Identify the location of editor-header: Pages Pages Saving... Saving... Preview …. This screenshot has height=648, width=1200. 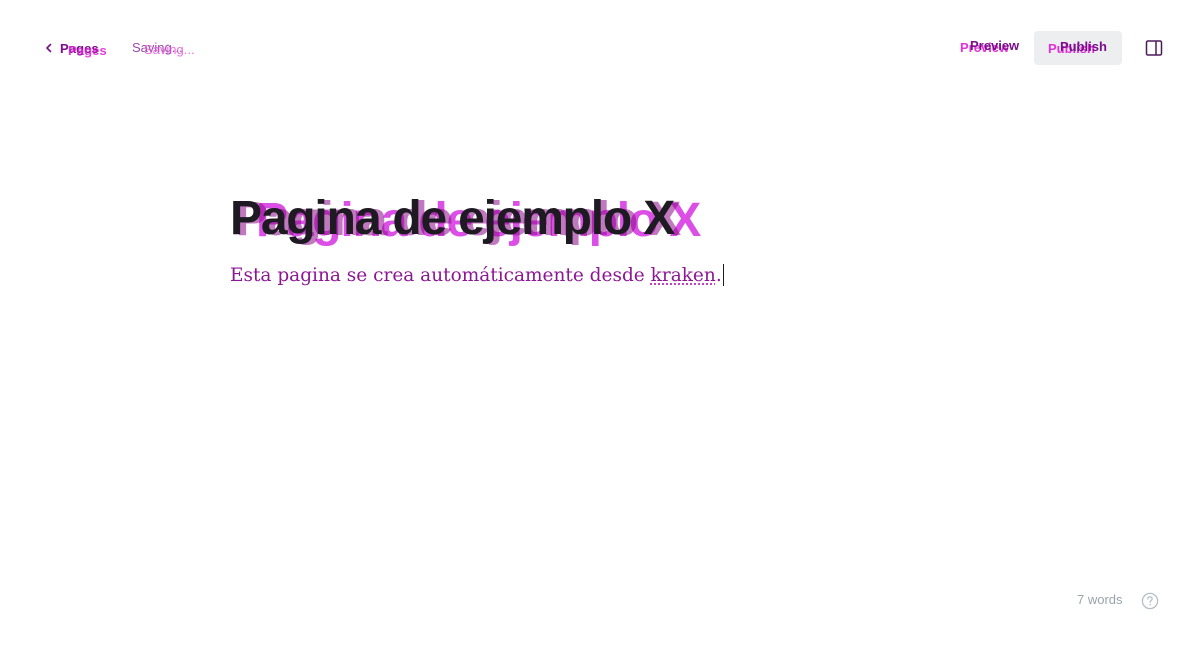
(600, 48).